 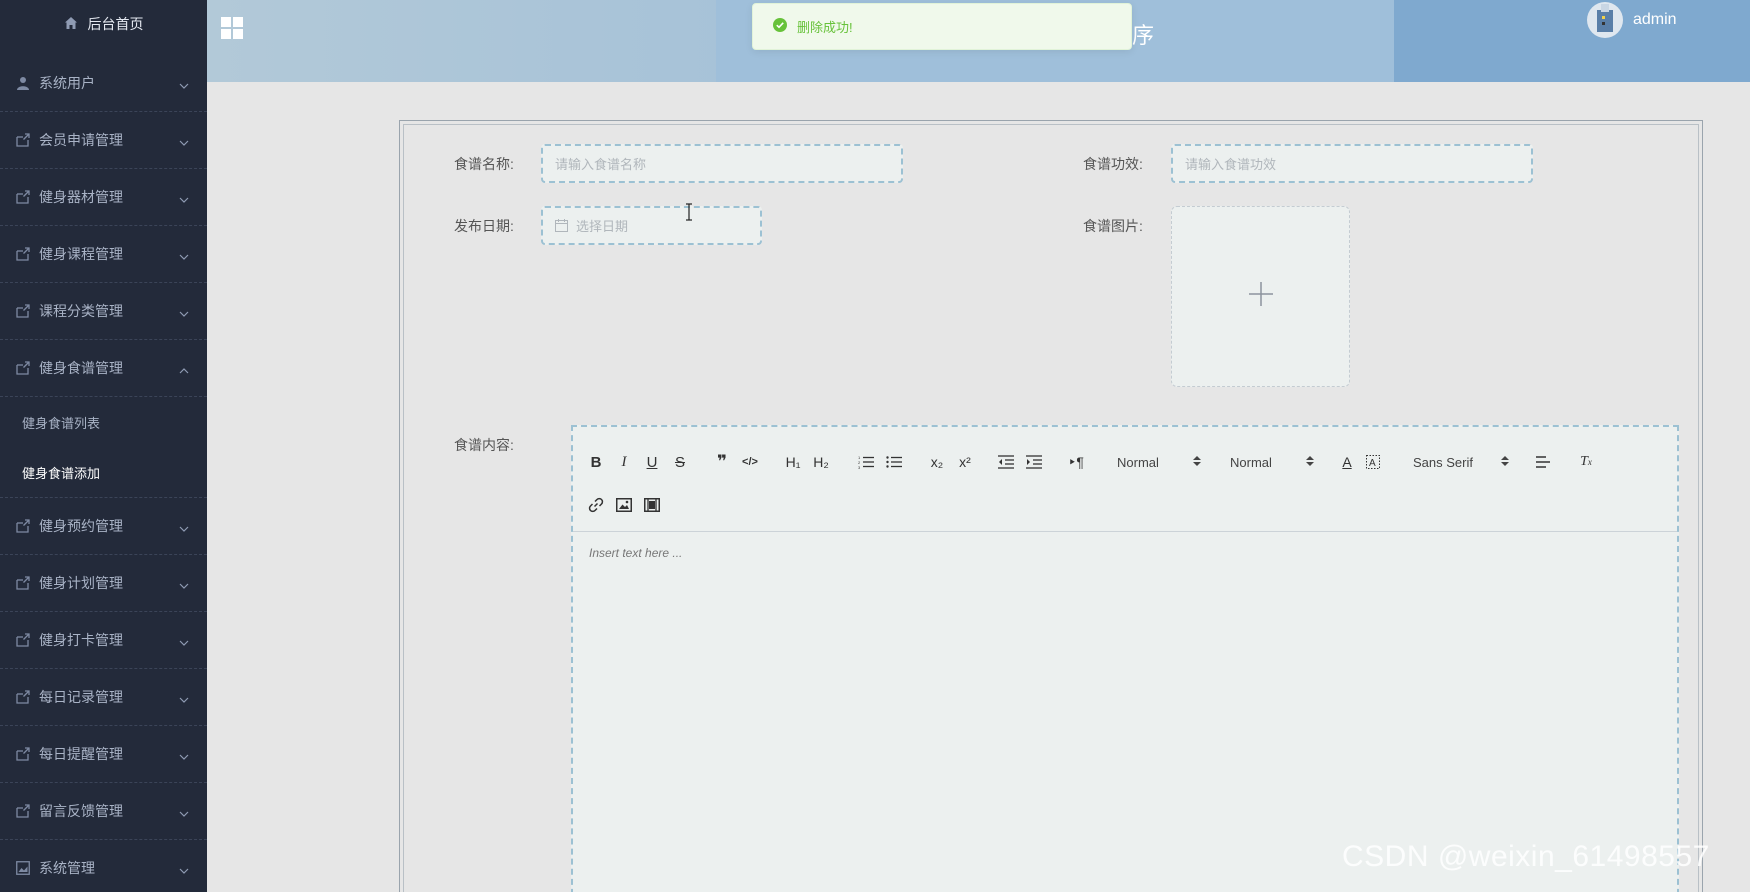 I want to click on image-label: 食谱图片:, so click(x=1113, y=226).